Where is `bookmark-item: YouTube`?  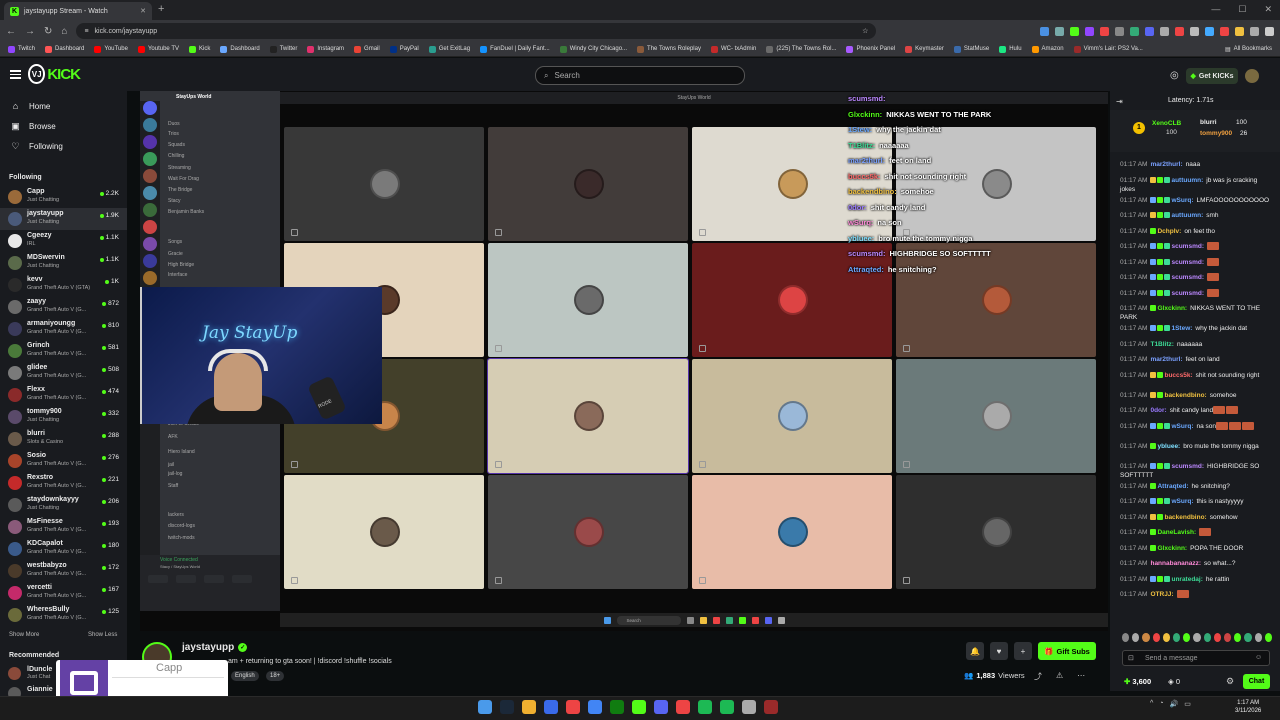
bookmark-item: YouTube is located at coordinates (111, 49).